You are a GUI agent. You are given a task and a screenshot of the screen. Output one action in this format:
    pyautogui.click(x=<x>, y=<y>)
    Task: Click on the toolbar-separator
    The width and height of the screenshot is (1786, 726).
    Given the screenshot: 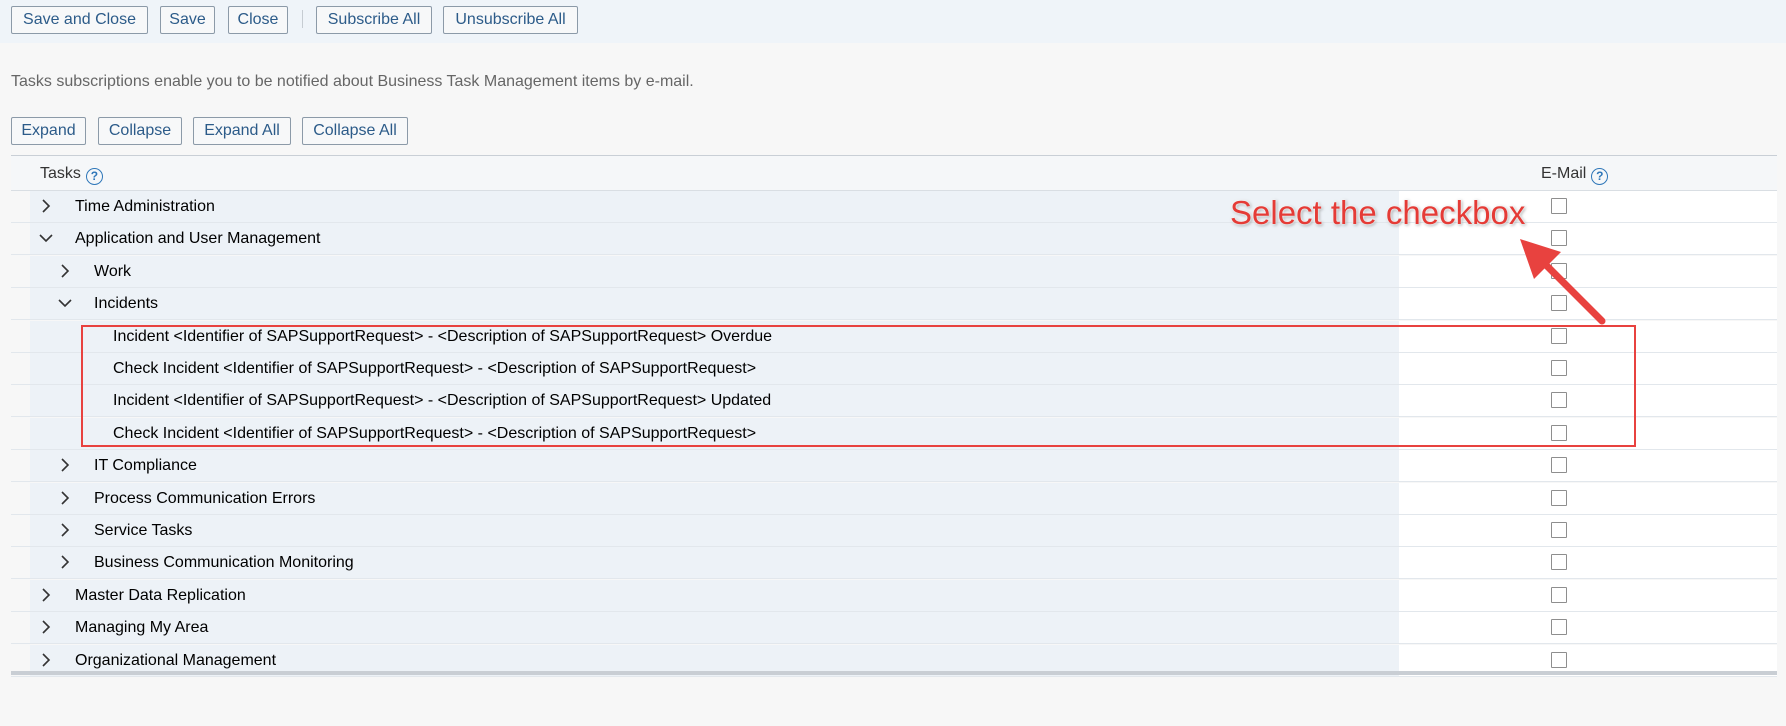 What is the action you would take?
    pyautogui.click(x=302, y=19)
    